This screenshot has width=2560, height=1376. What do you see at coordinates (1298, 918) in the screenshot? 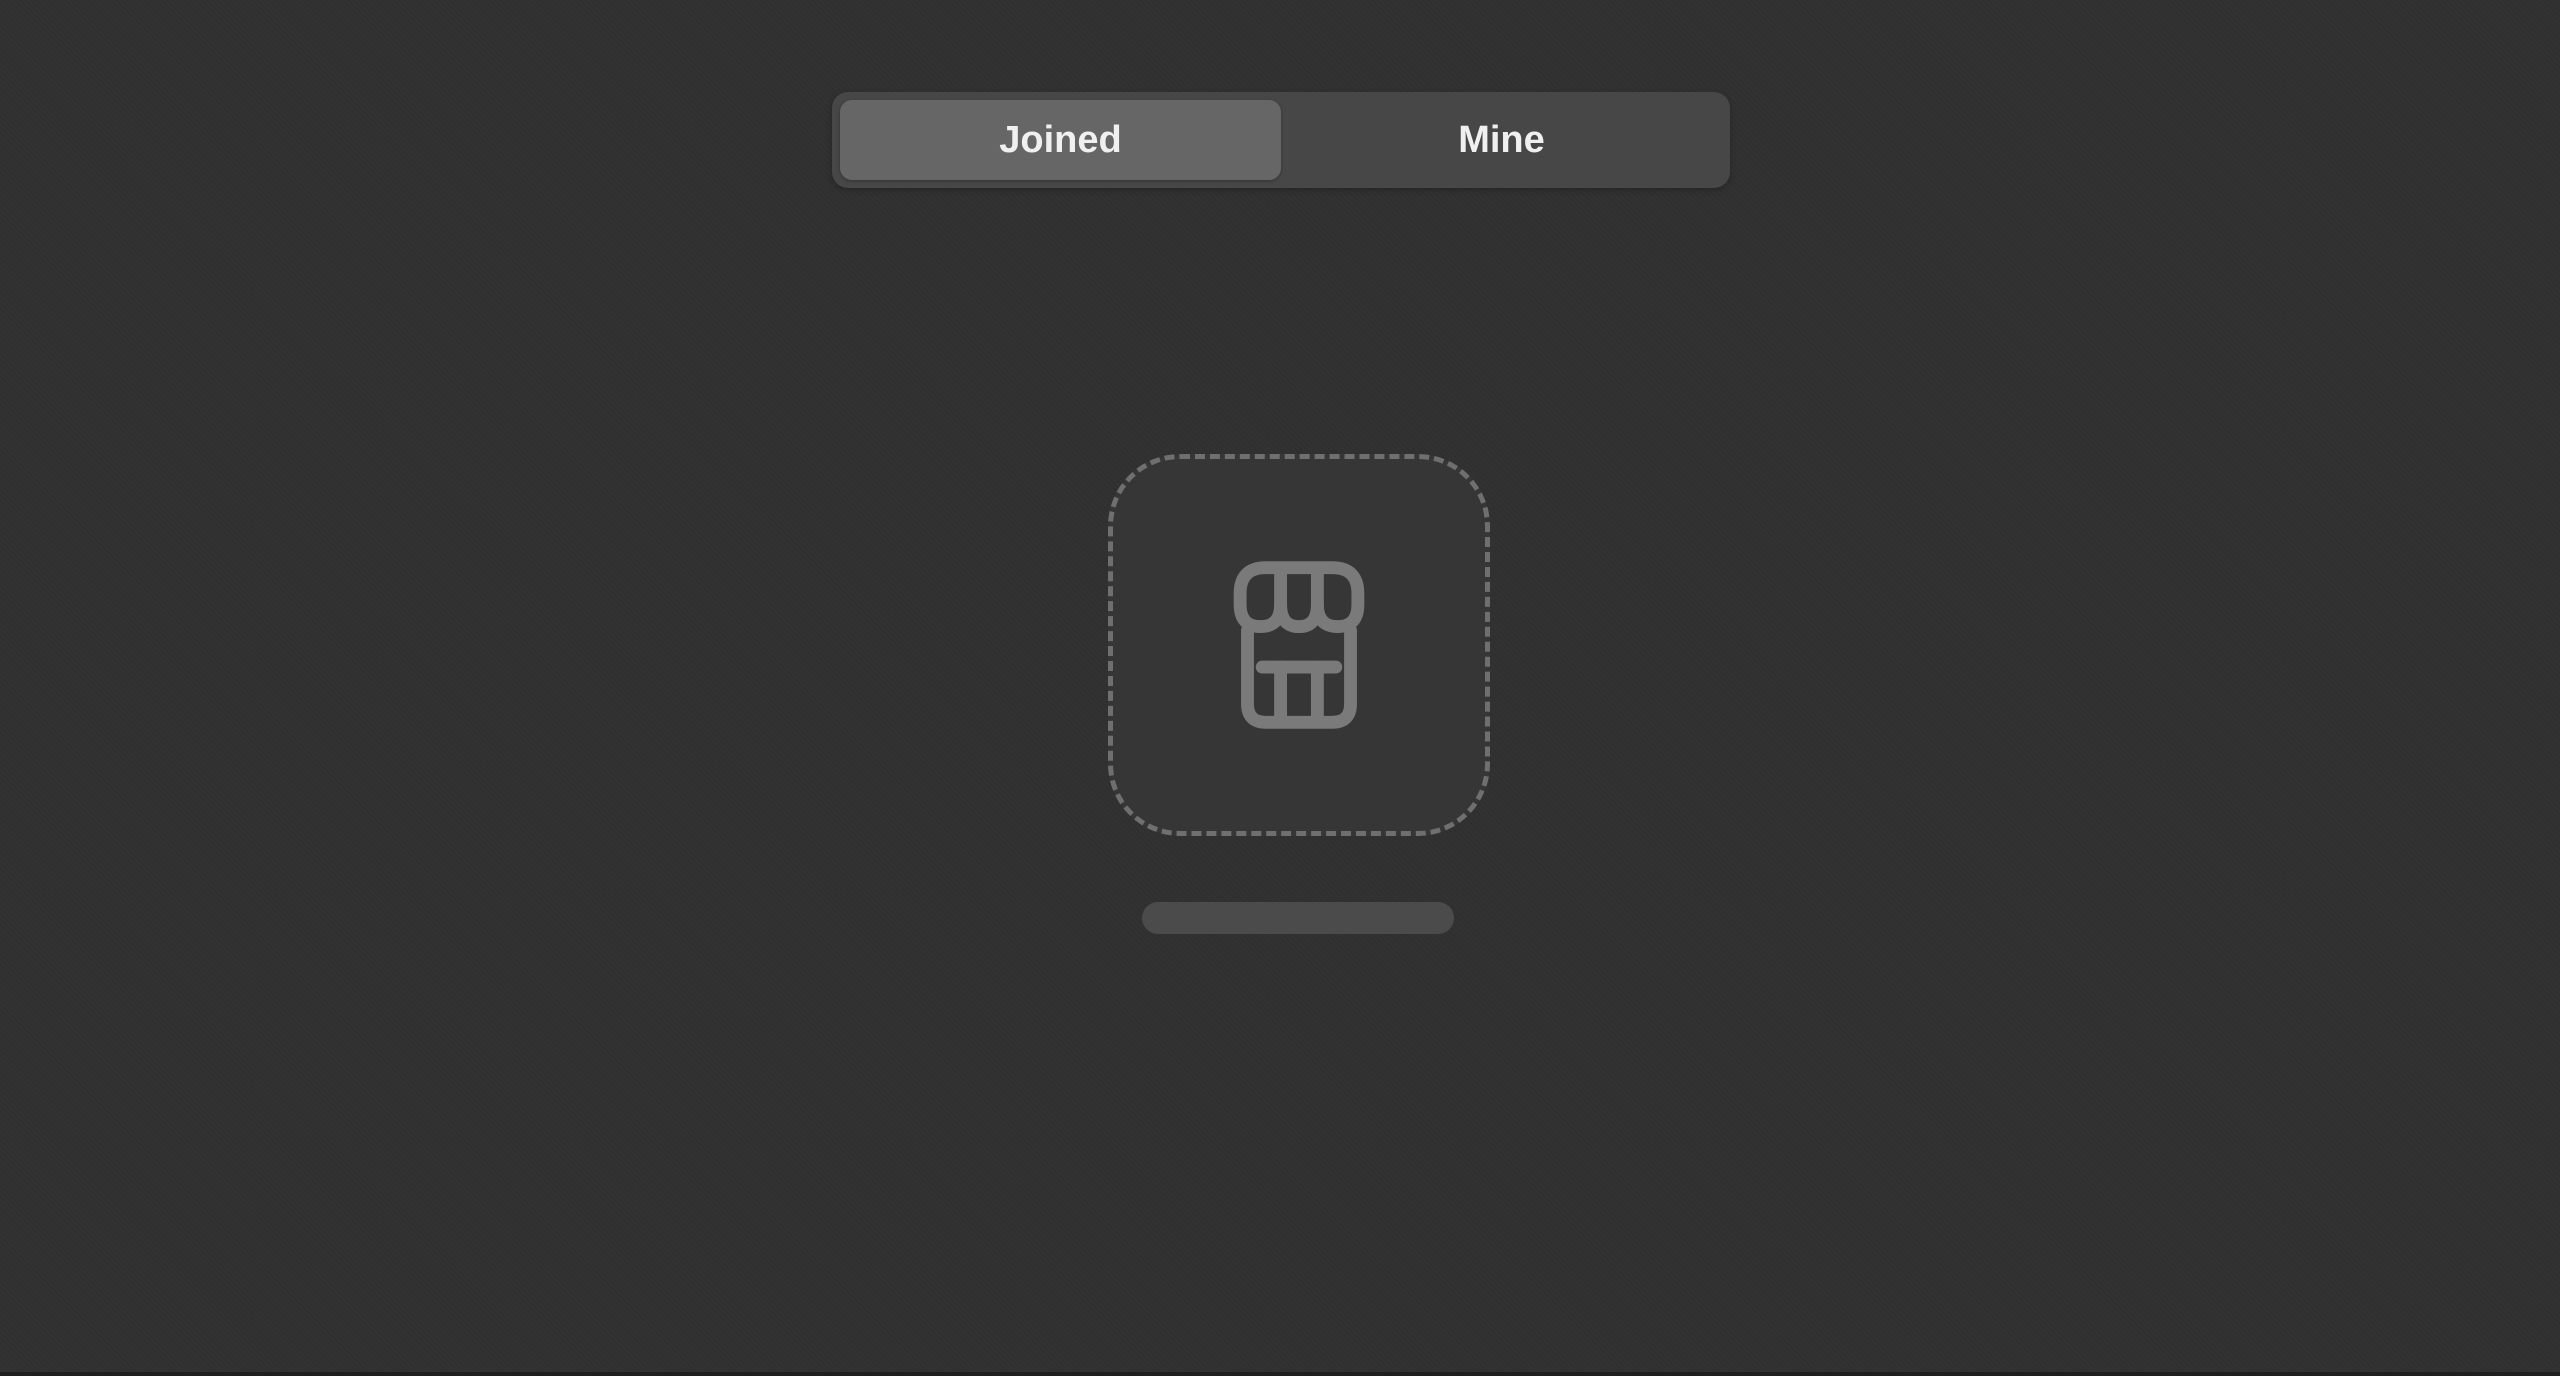
I see `empty-state-label-placeholder` at bounding box center [1298, 918].